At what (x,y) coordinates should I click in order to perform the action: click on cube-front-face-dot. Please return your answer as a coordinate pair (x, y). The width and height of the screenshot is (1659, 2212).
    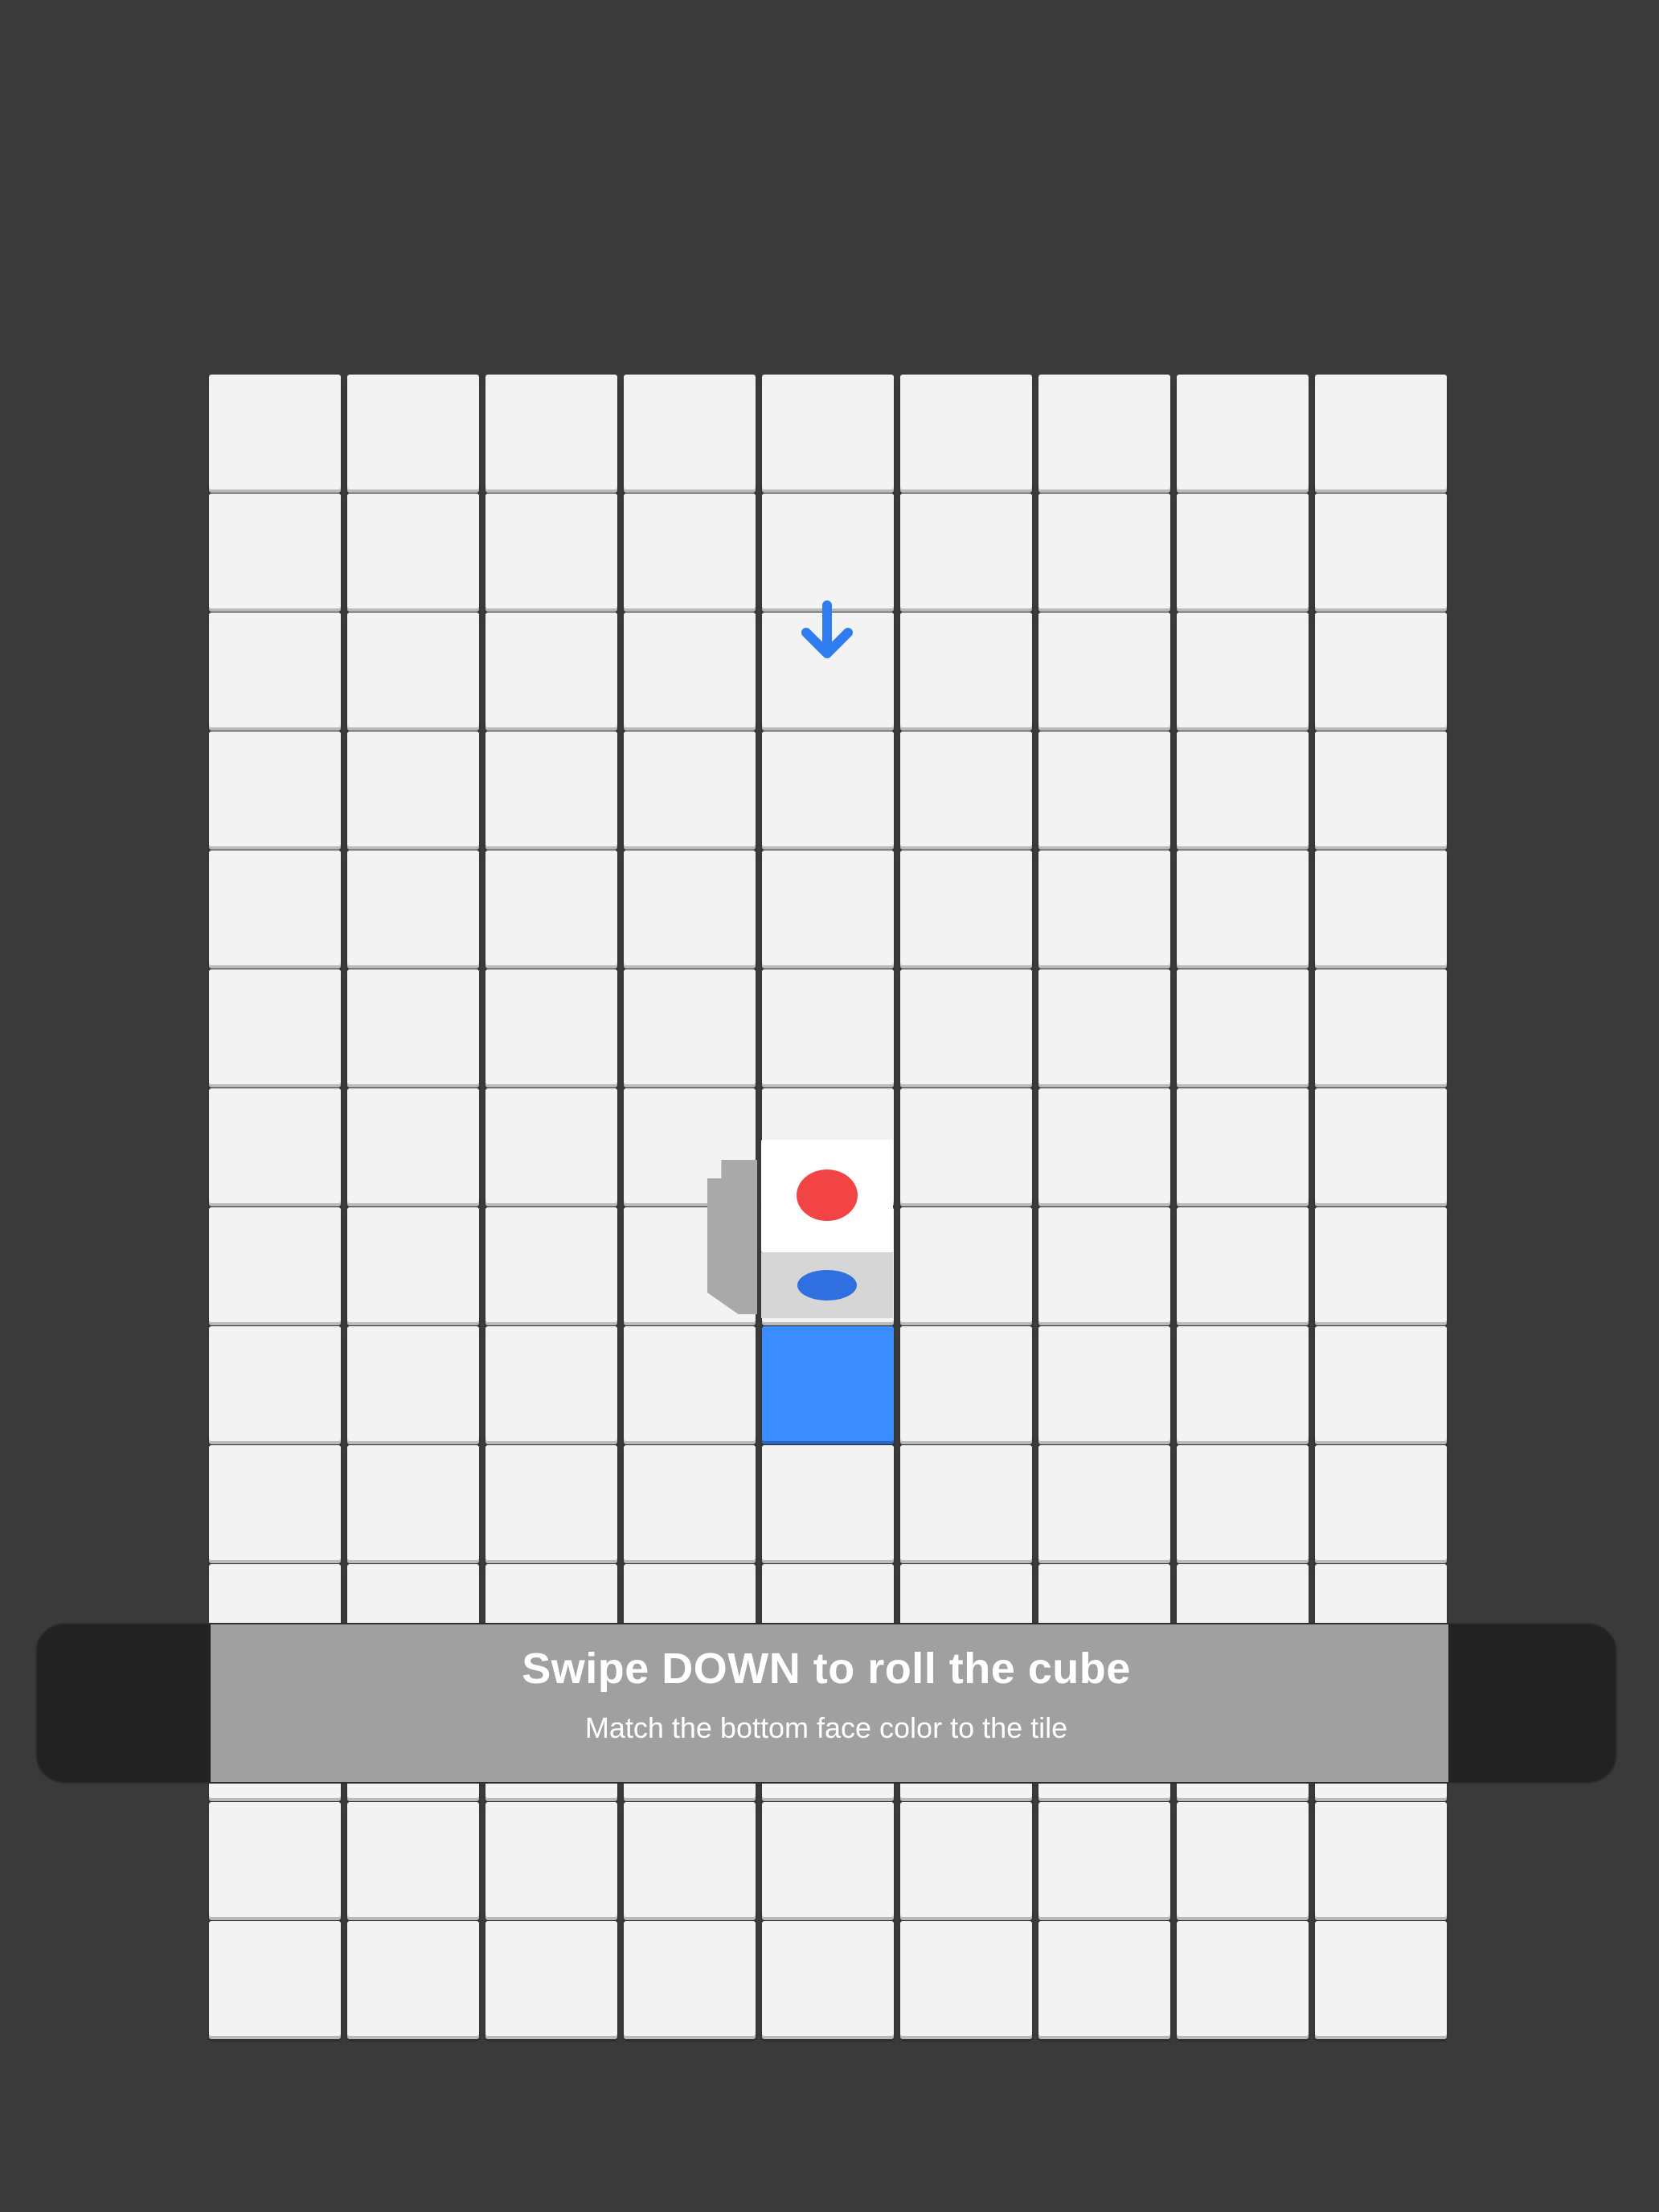
    Looking at the image, I should click on (827, 1285).